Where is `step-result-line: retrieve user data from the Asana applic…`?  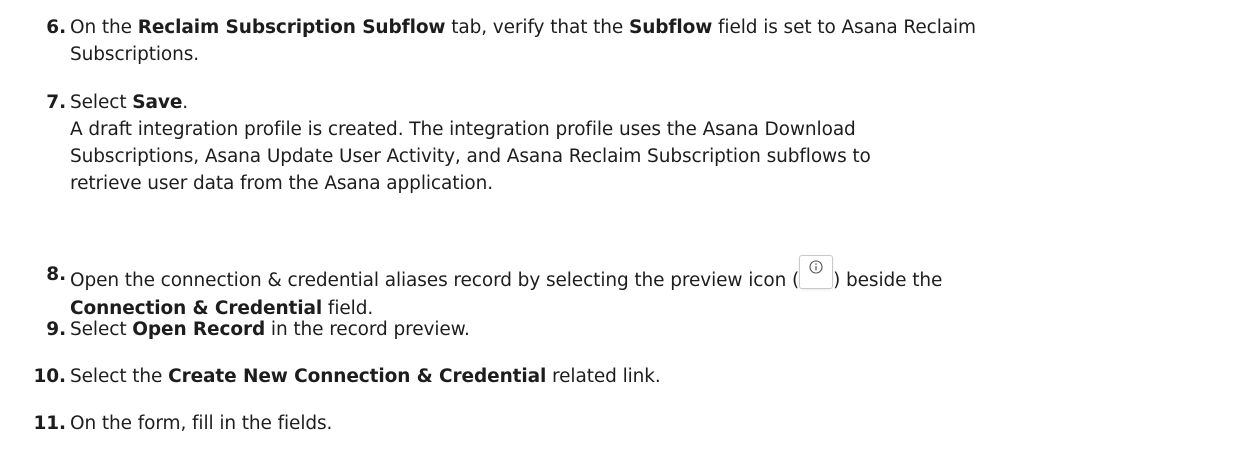
step-result-line: retrieve user data from the Asana applic… is located at coordinates (282, 183).